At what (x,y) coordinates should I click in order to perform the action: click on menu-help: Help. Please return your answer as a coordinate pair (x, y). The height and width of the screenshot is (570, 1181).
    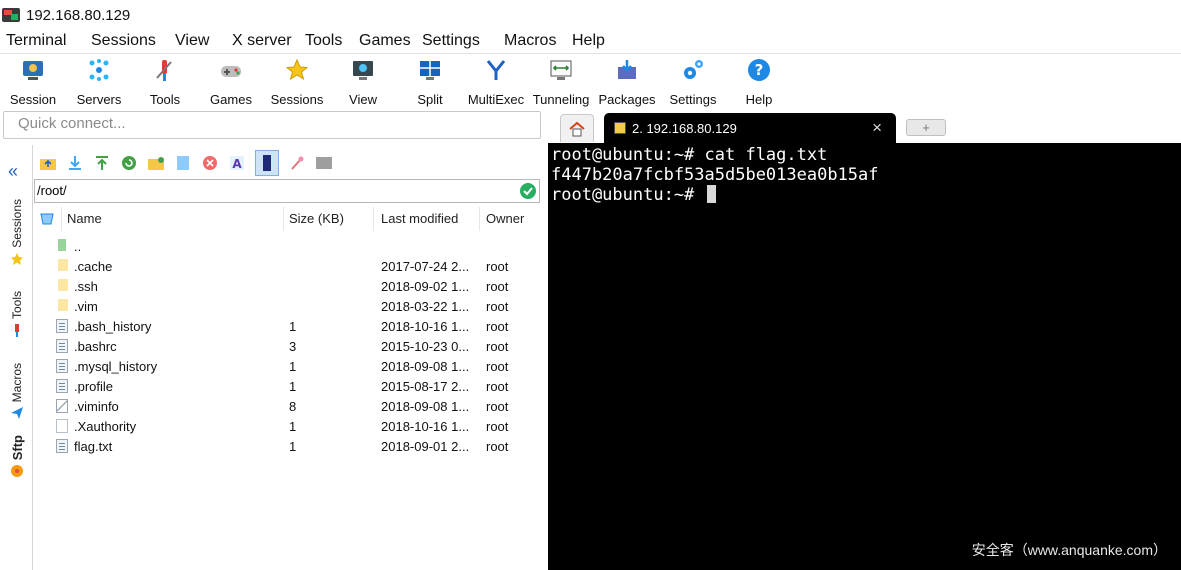
    Looking at the image, I should click on (588, 41).